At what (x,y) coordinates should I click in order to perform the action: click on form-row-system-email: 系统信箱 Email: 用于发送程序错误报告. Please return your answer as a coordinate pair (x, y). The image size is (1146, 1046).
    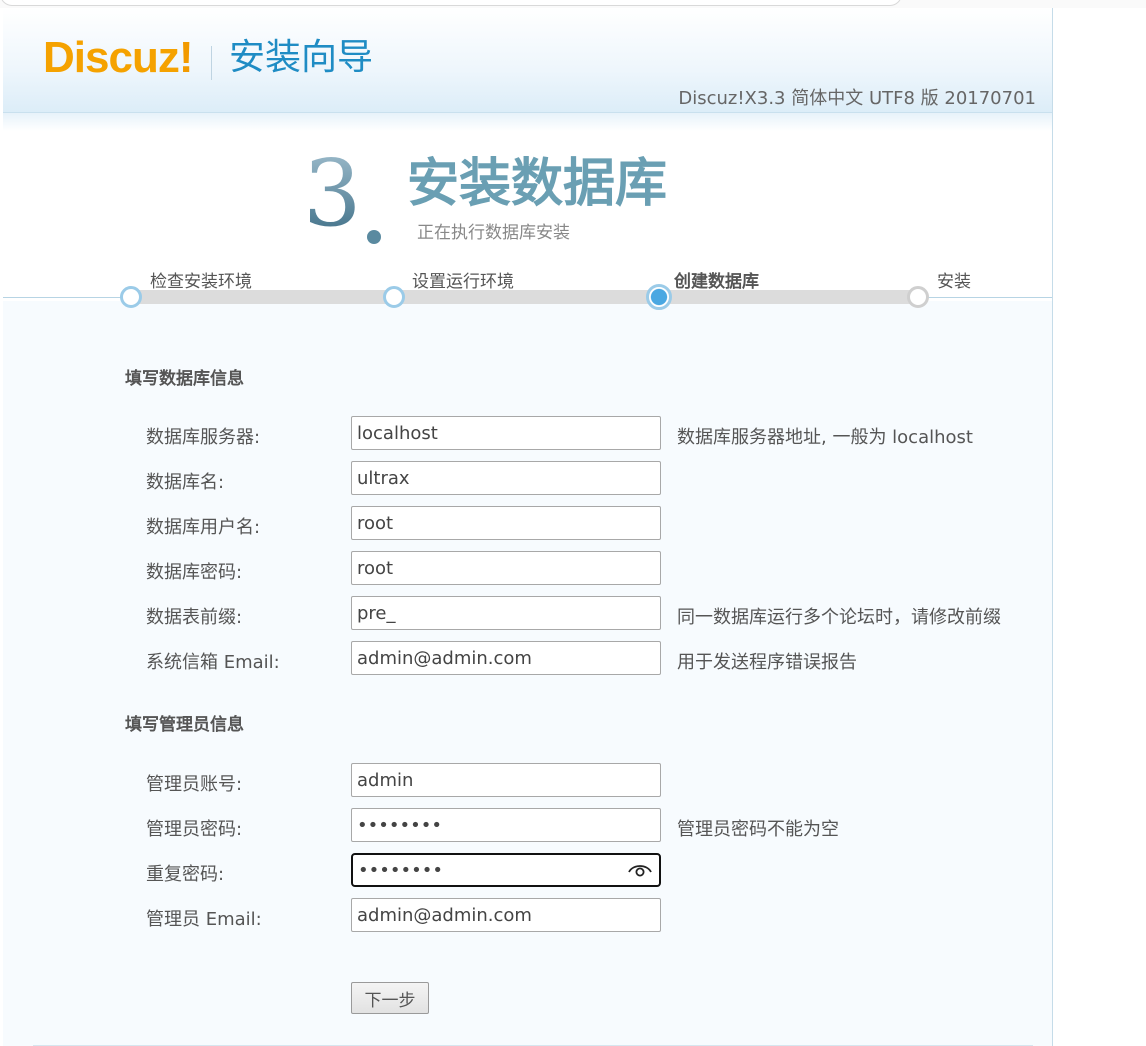
    Looking at the image, I should click on (527, 659).